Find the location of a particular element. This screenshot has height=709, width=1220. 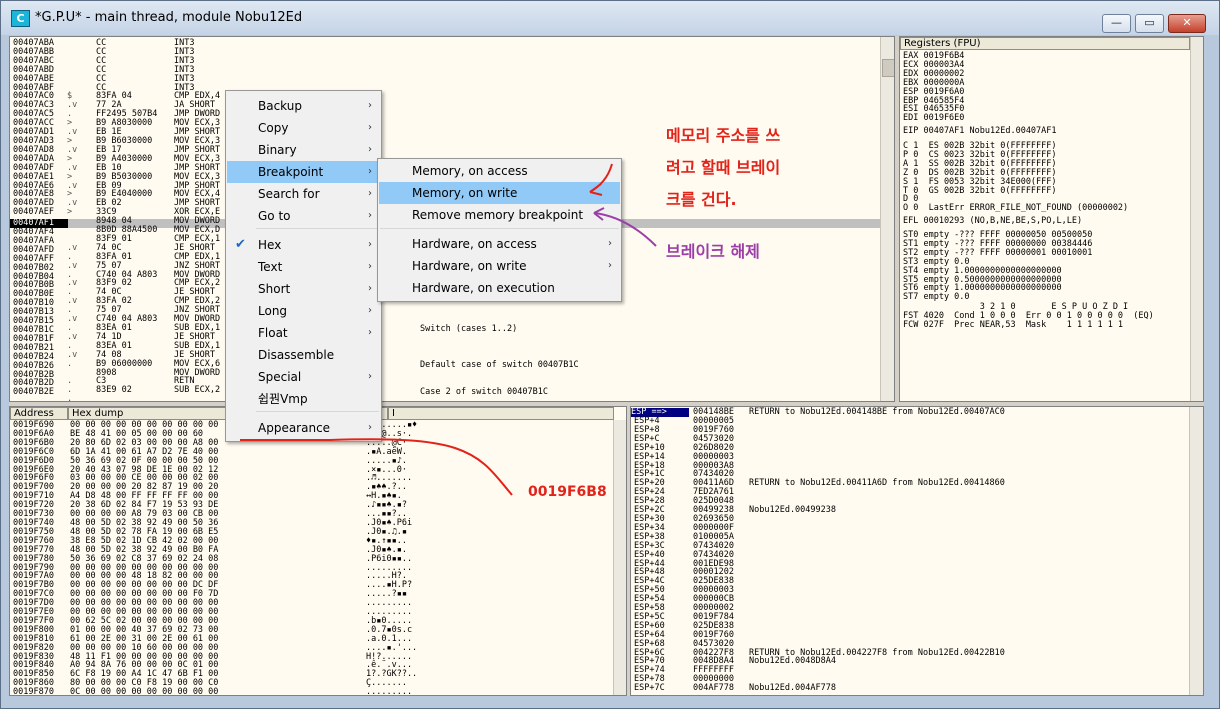

red-arrow-to-memory-on-write is located at coordinates (601, 178).